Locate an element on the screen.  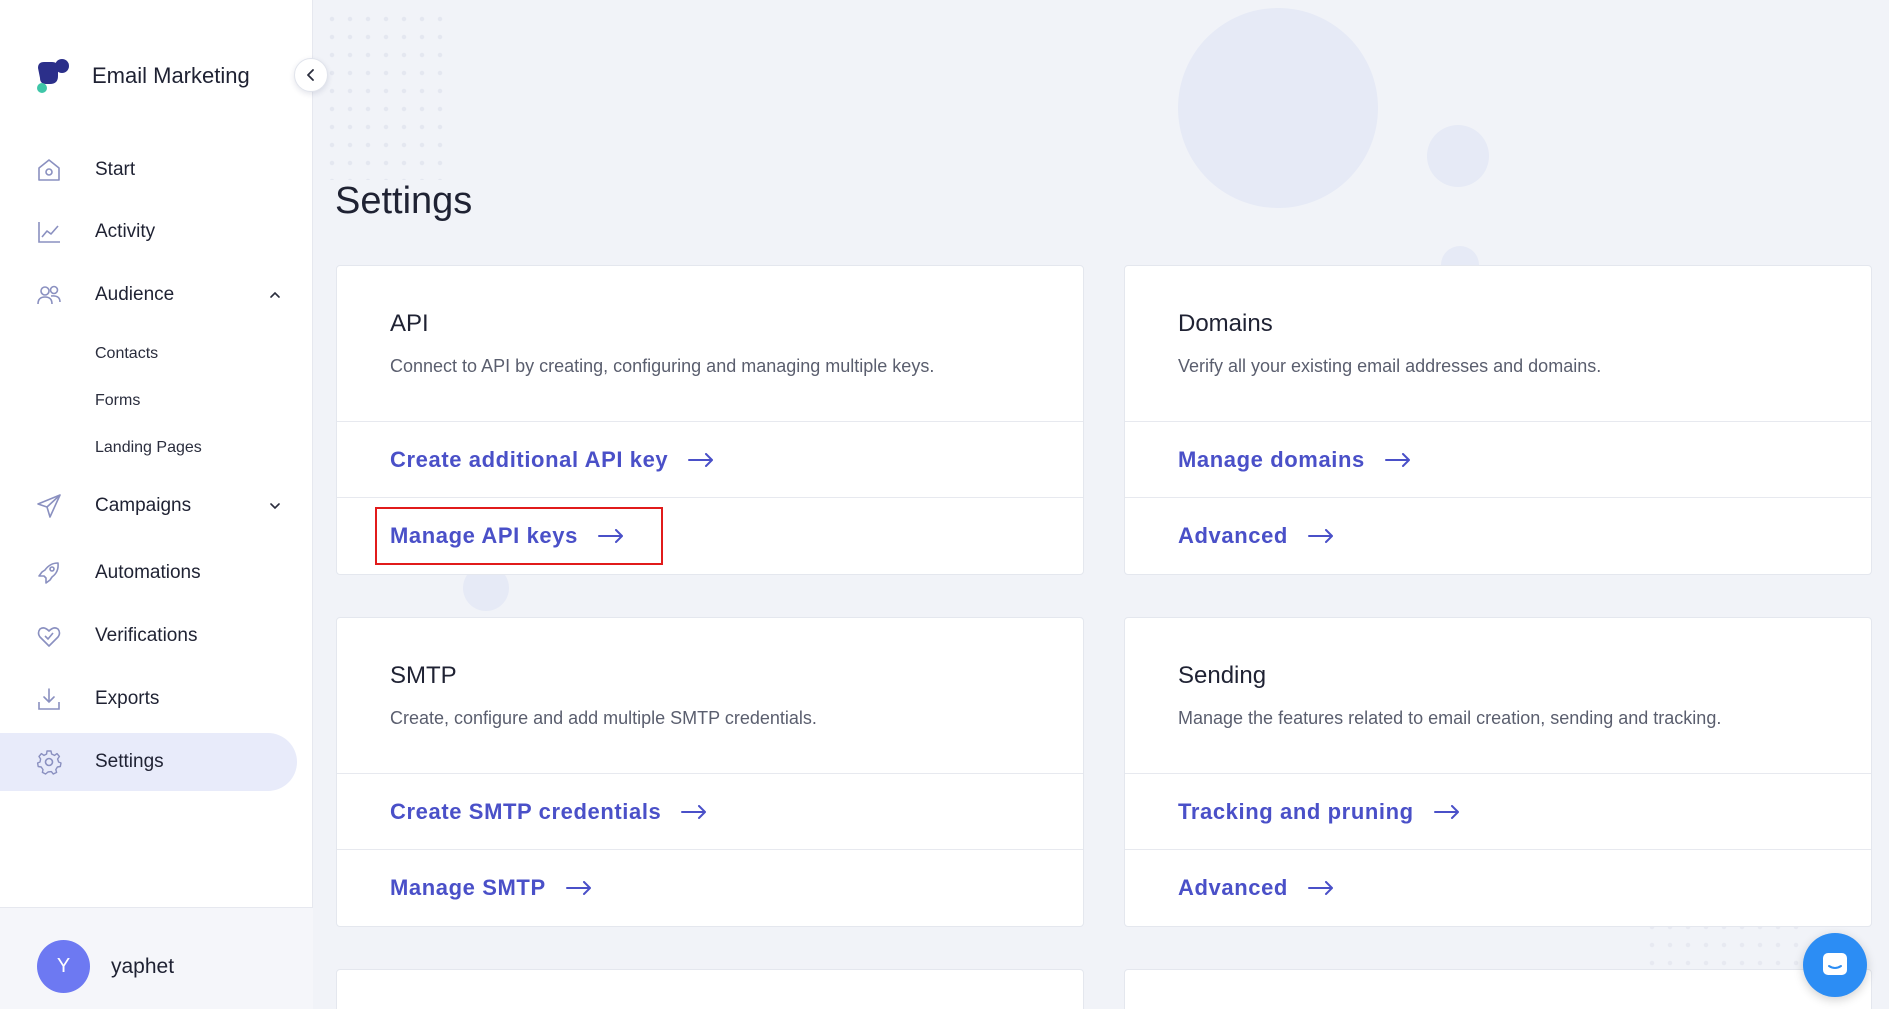
decorative-dots is located at coordinates (383, 95).